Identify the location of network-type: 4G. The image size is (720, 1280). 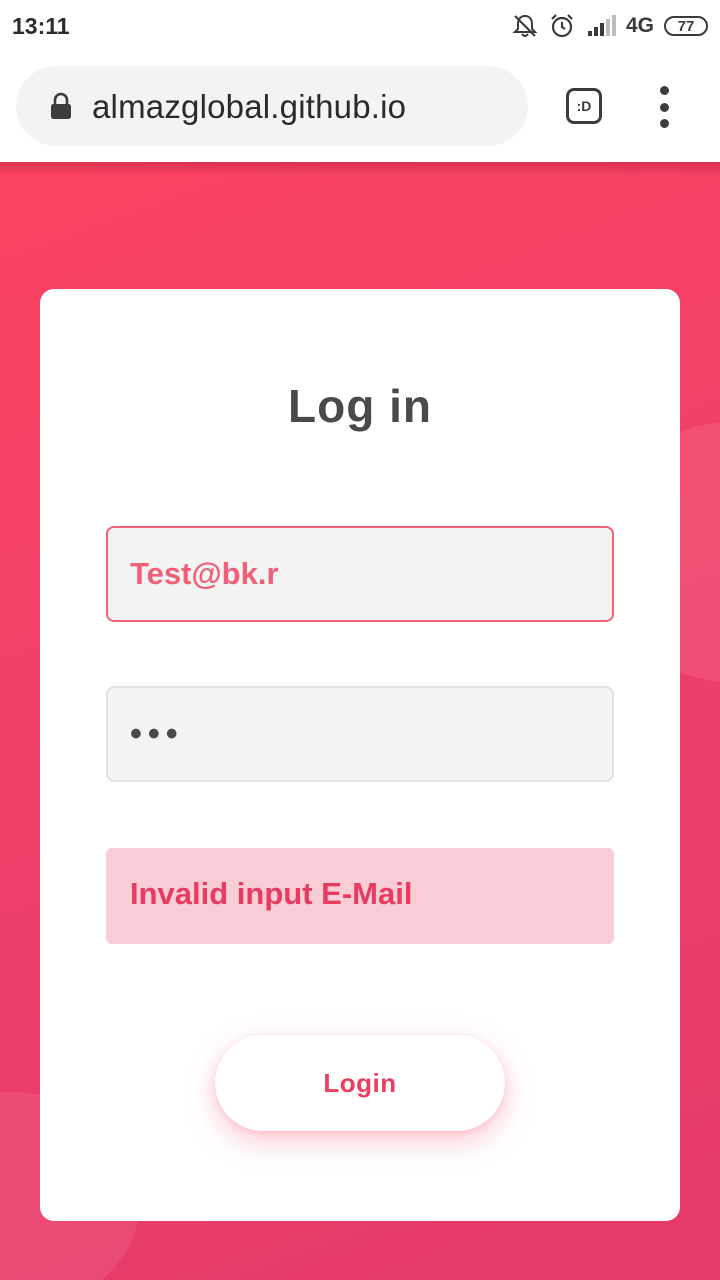
(639, 25).